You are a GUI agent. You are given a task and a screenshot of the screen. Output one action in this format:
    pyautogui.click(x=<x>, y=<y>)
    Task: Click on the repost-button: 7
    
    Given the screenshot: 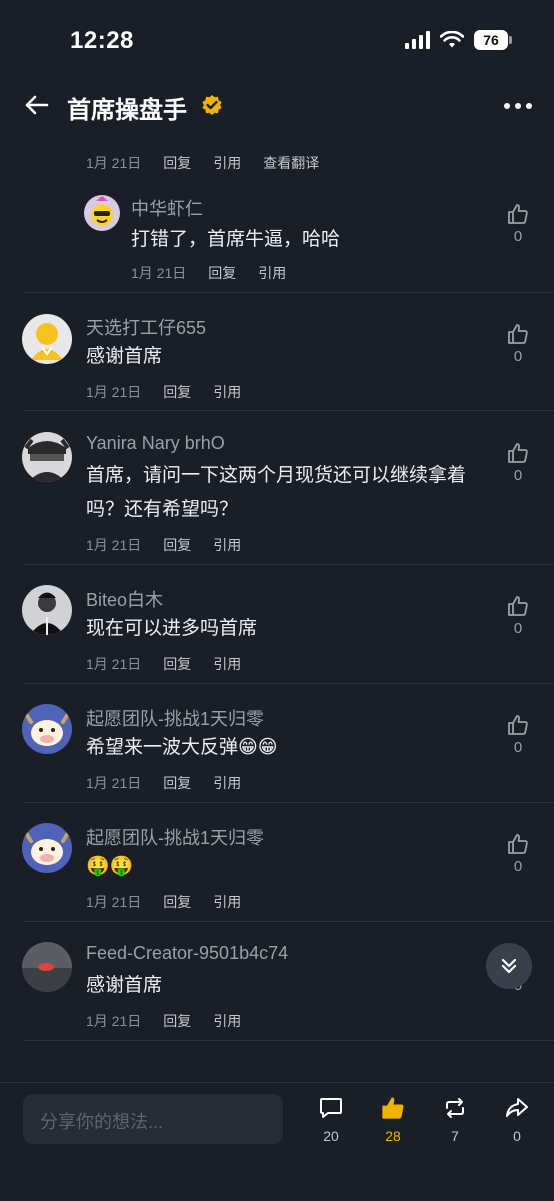 What is the action you would take?
    pyautogui.click(x=455, y=1119)
    